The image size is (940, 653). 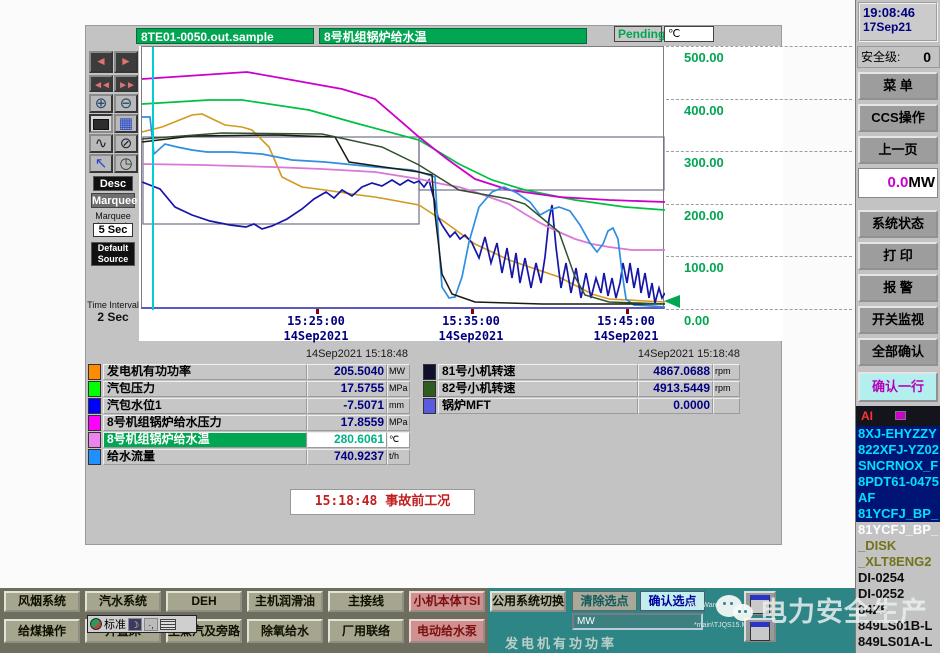 I want to click on menu-item-common-system-switch: 公用系统切换, so click(x=528, y=601).